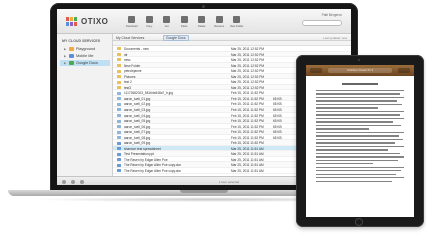 This screenshot has height=247, width=426. What do you see at coordinates (332, 15) in the screenshot?
I see `user-name: Patti Bergeron` at bounding box center [332, 15].